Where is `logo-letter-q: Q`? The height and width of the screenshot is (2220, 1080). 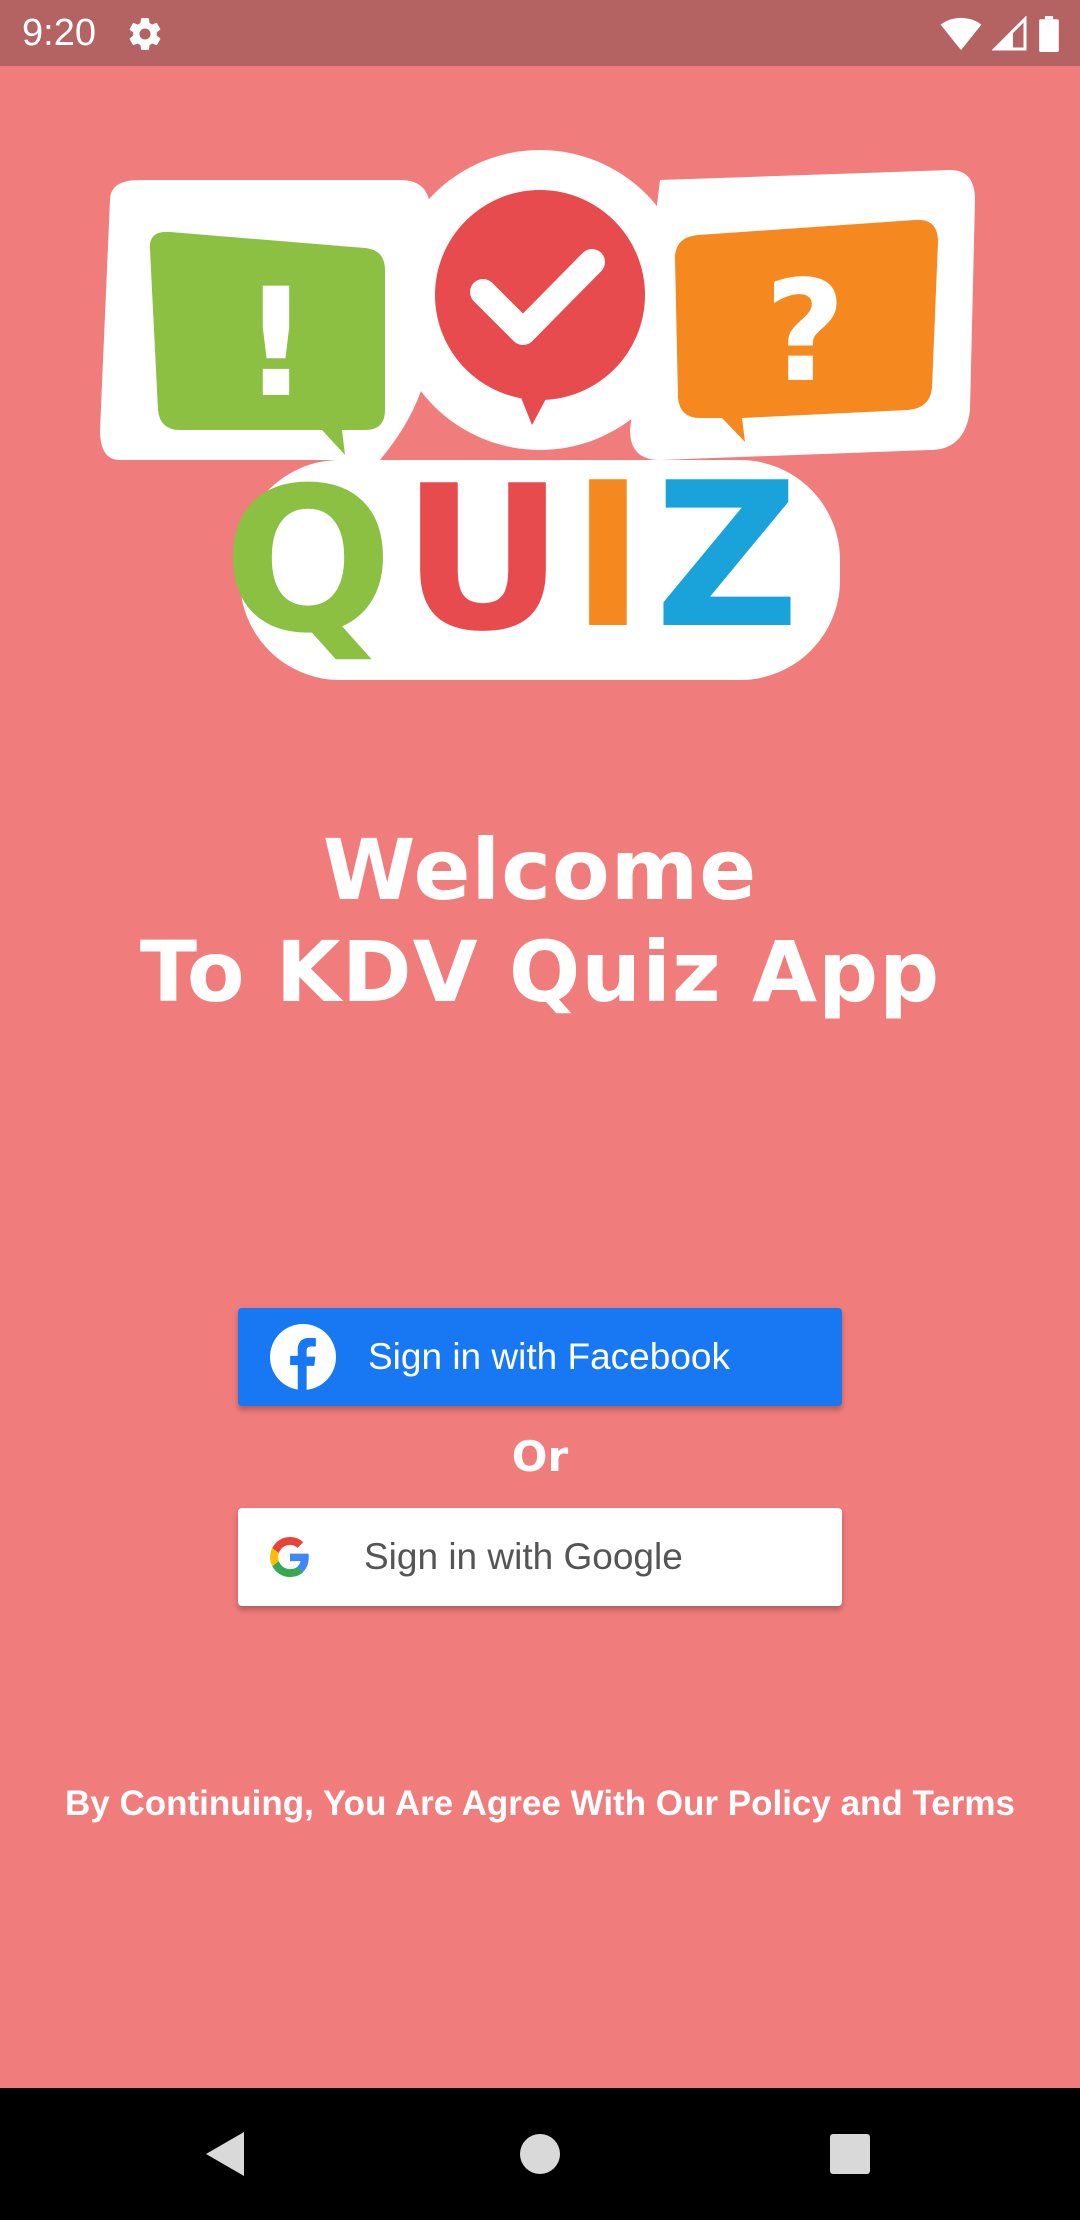 logo-letter-q: Q is located at coordinates (308, 561).